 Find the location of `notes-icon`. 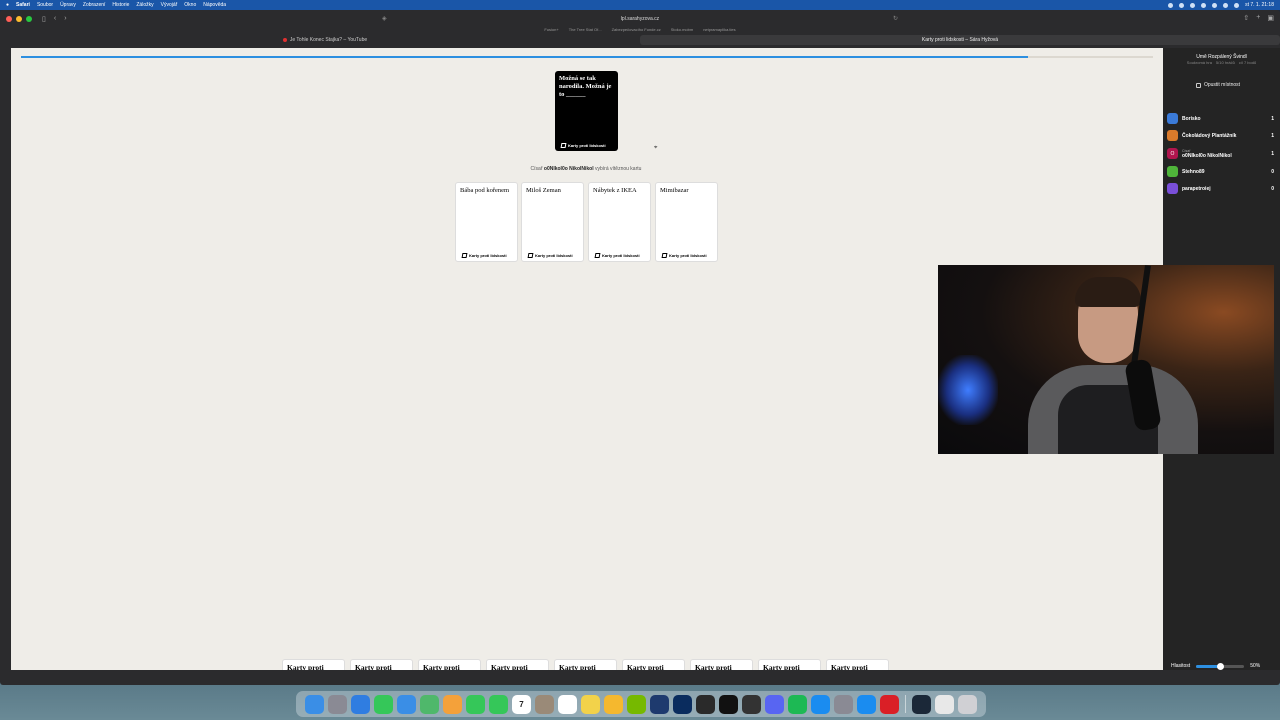

notes-icon is located at coordinates (590, 704).